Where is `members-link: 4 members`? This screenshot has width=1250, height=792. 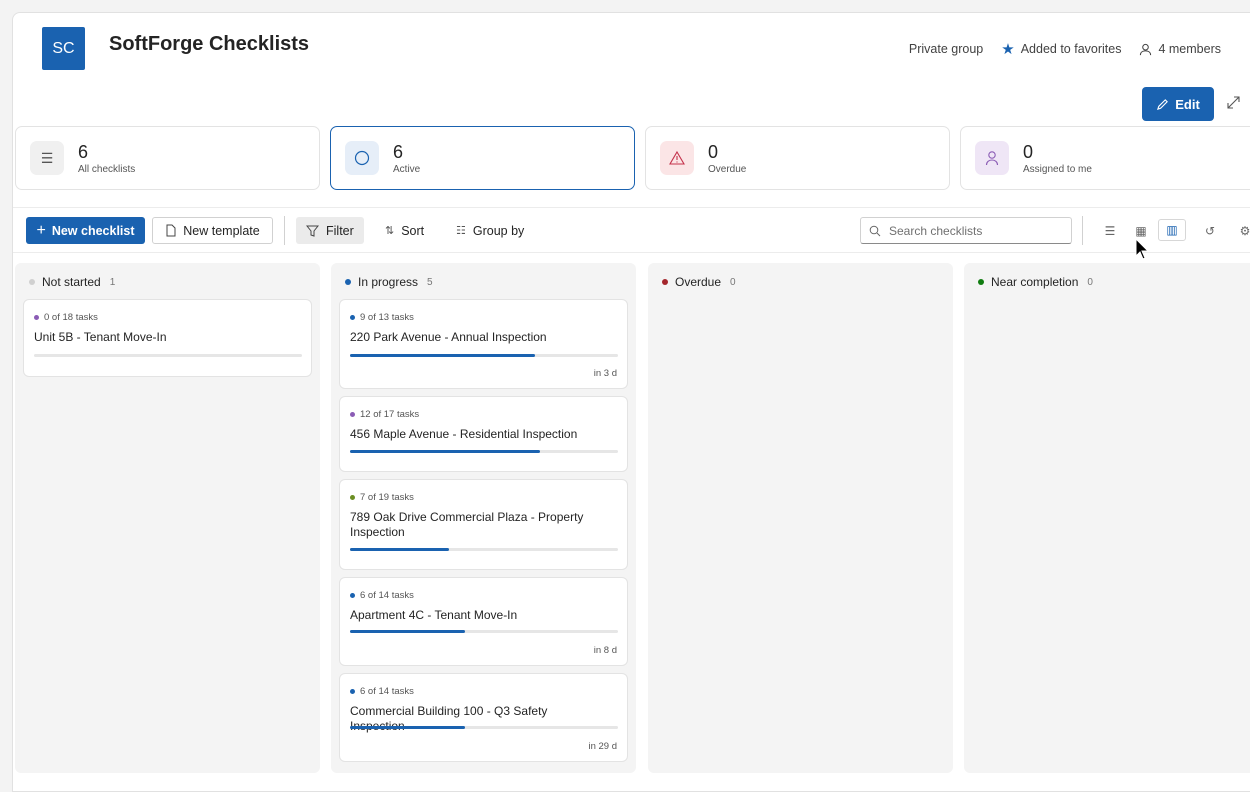
members-link: 4 members is located at coordinates (1180, 49).